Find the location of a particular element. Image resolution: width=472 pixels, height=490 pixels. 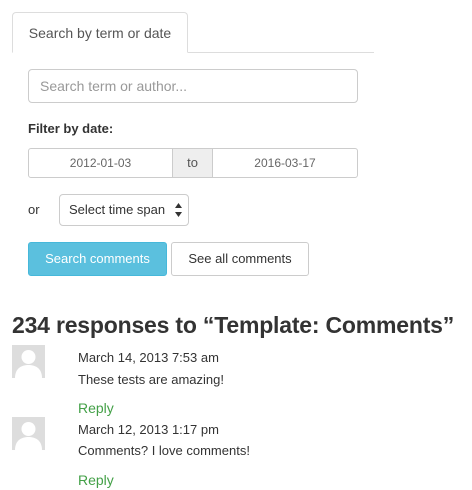

see-all-comments-button: See all comments is located at coordinates (240, 259).